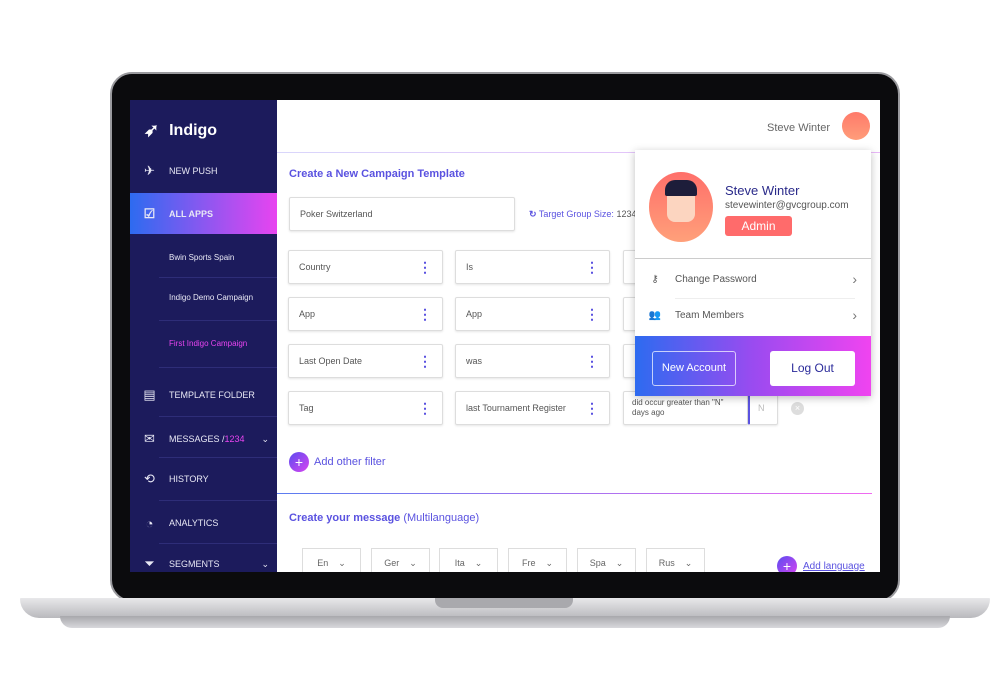 The height and width of the screenshot is (700, 1000). What do you see at coordinates (528, 563) in the screenshot?
I see `value: Fre` at bounding box center [528, 563].